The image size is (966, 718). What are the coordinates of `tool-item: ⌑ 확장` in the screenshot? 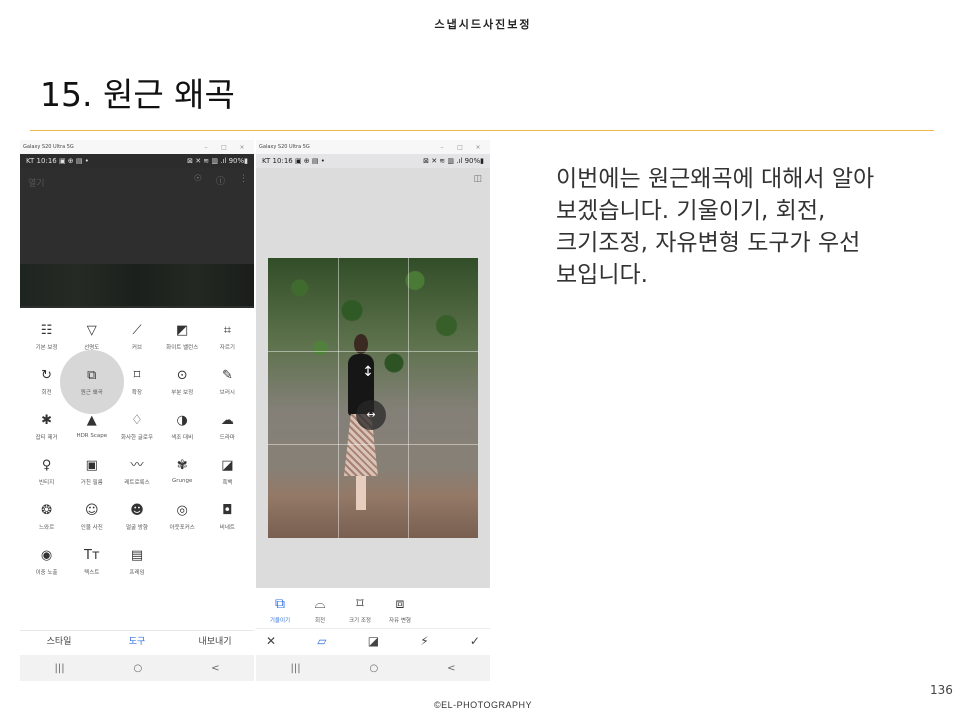 It's located at (136, 381).